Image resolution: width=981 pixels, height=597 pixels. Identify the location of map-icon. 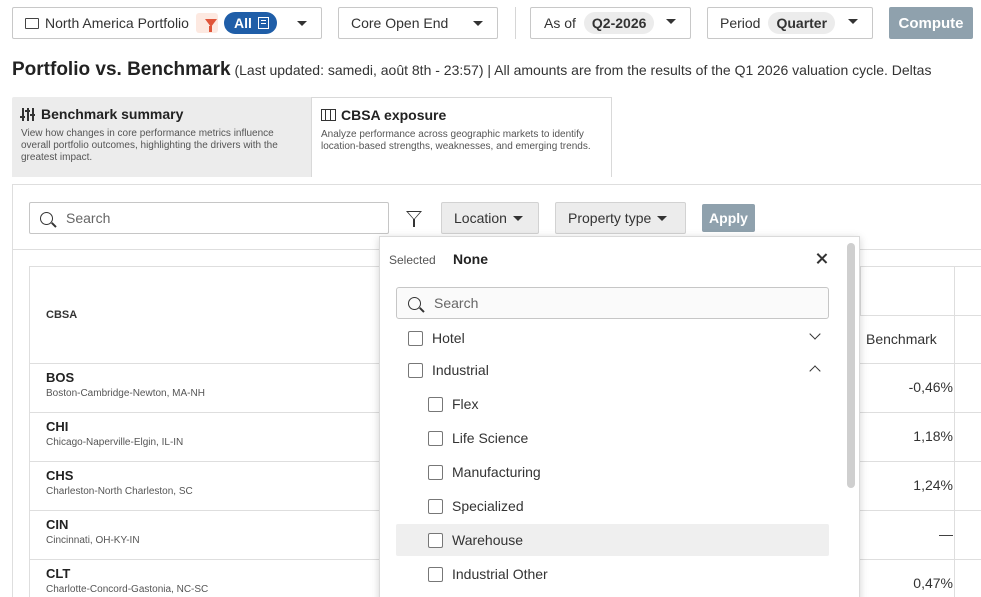
(328, 115).